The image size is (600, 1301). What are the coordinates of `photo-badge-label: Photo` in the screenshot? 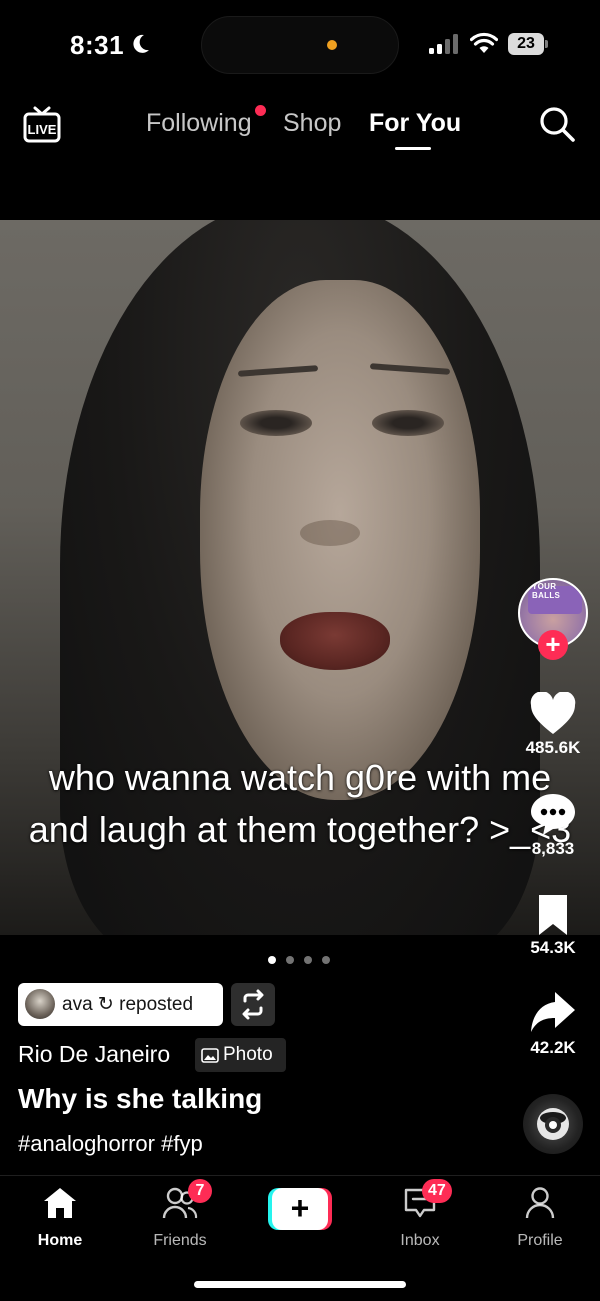 It's located at (248, 1054).